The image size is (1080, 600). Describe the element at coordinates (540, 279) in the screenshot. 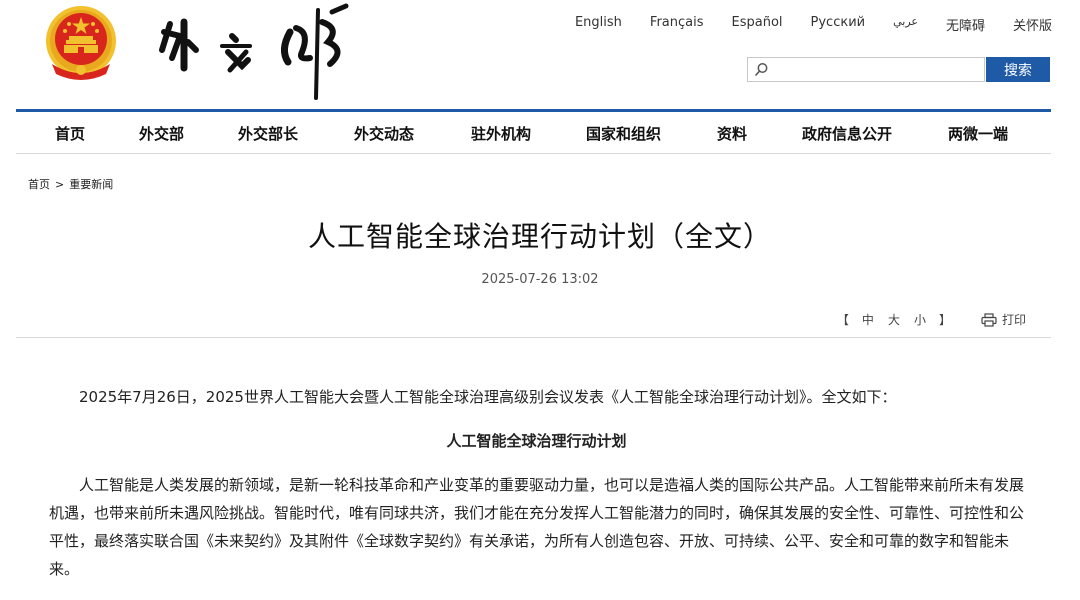

I see `article-date: 2025-07-26 13:02` at that location.